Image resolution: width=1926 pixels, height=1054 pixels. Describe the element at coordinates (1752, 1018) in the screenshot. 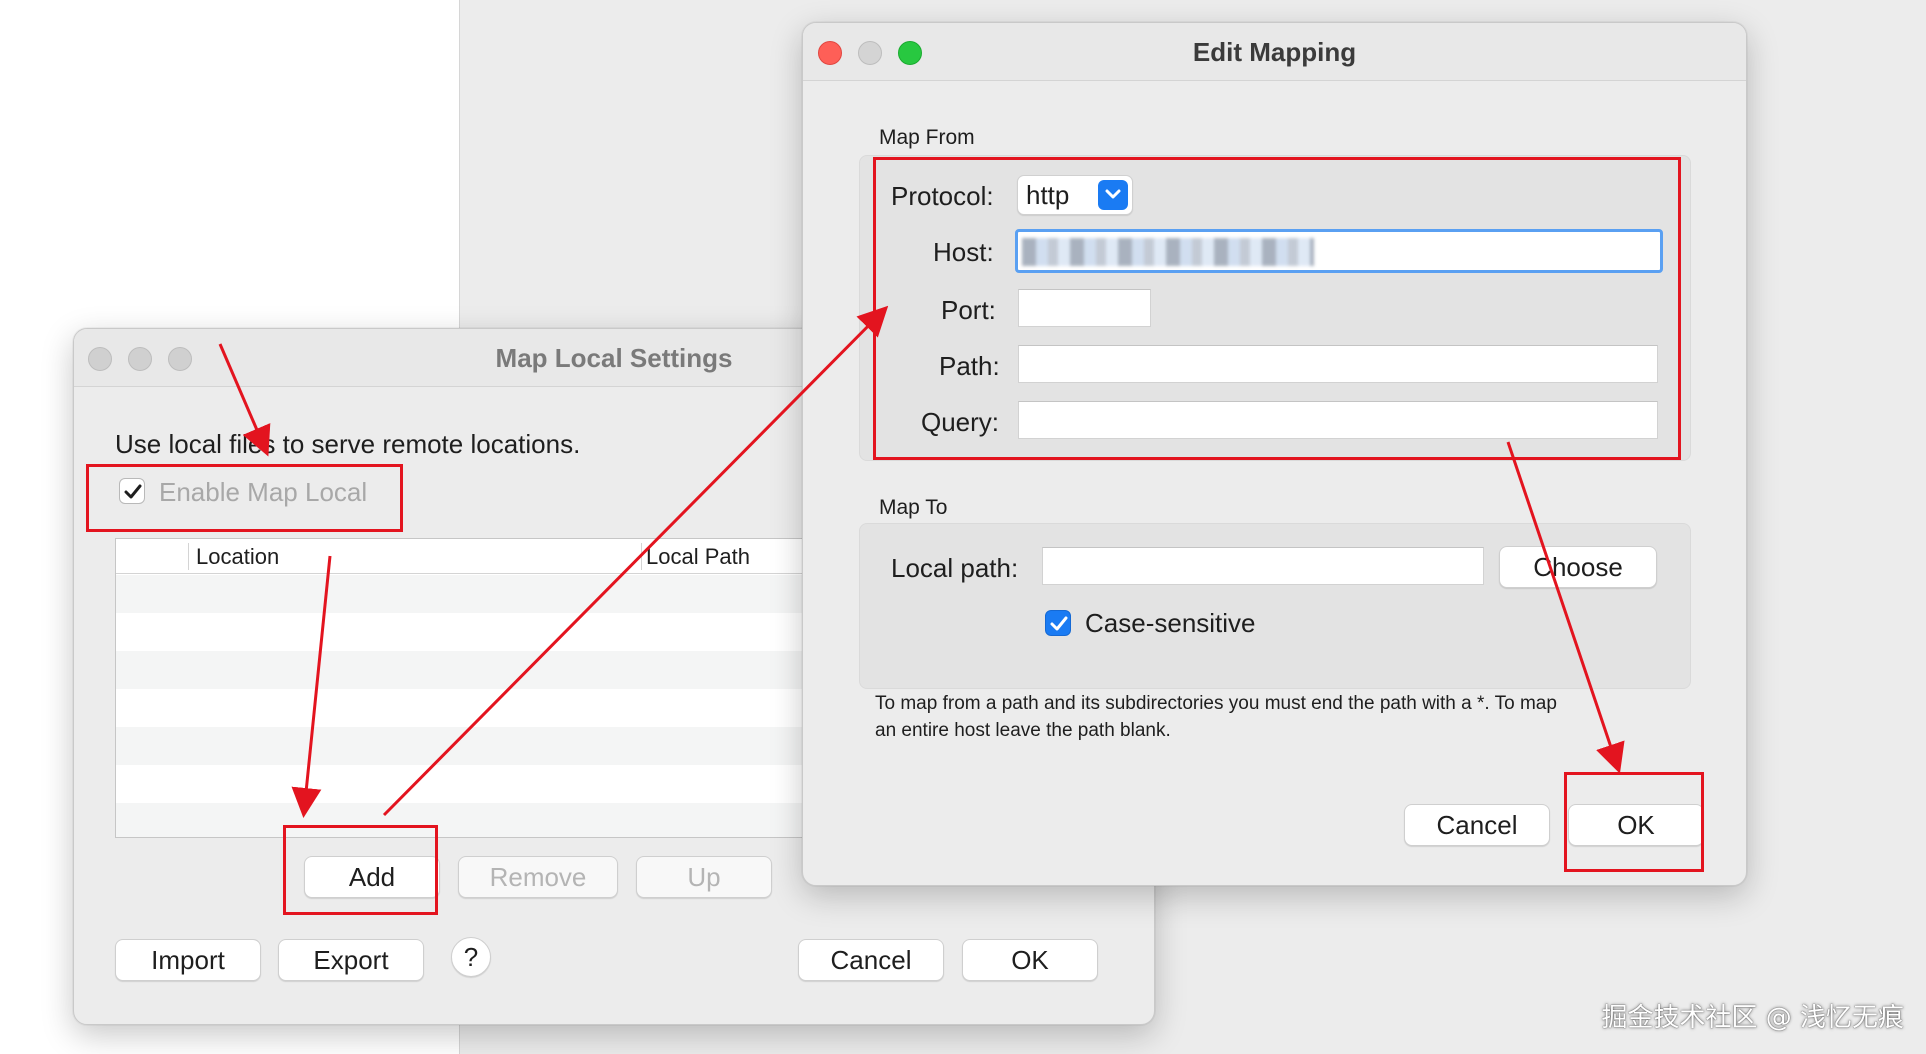

I see `watermark-text: 掘金技术社区 @ 浅忆无痕` at that location.